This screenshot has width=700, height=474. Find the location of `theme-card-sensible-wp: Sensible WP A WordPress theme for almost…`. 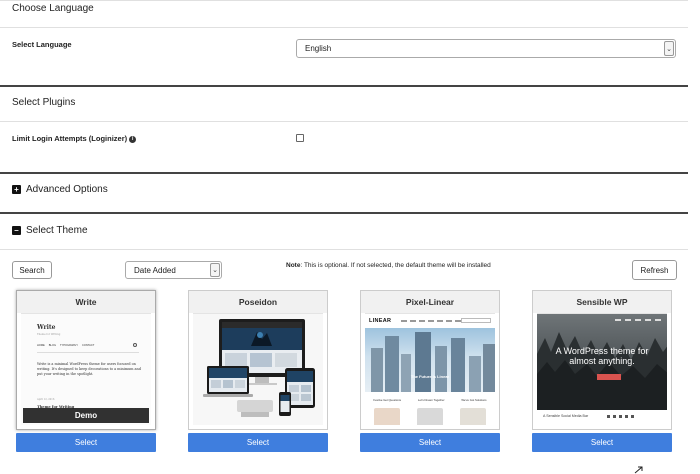

theme-card-sensible-wp: Sensible WP A WordPress theme for almost… is located at coordinates (602, 360).